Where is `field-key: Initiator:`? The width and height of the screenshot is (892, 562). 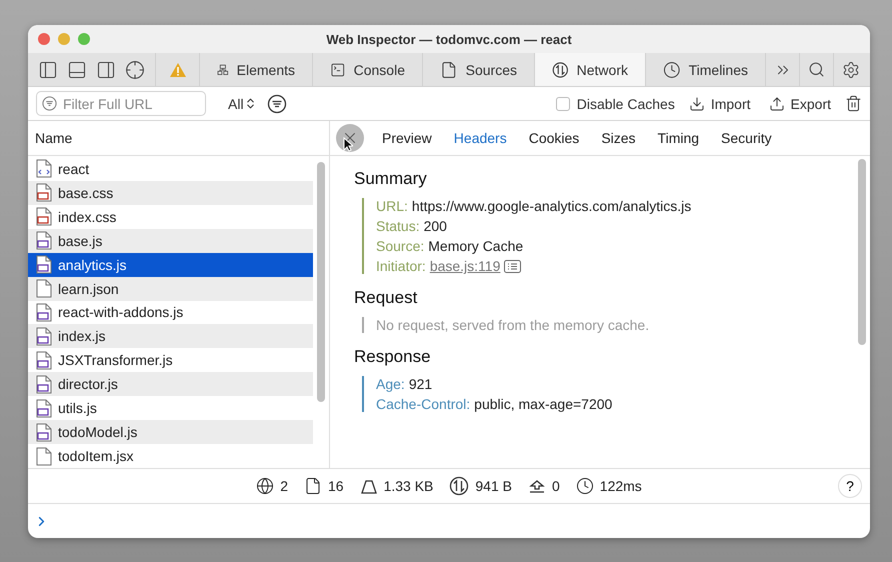
field-key: Initiator: is located at coordinates (401, 266).